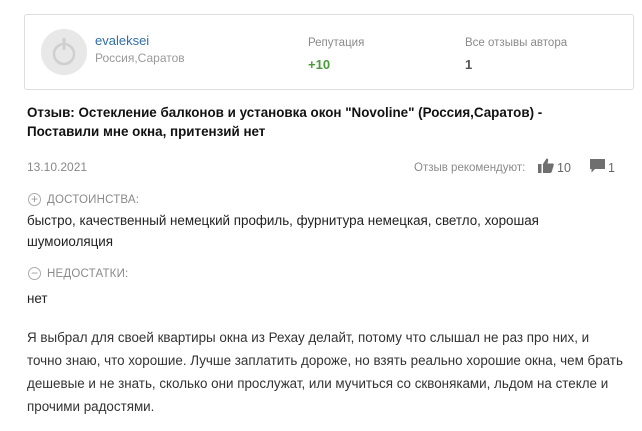  What do you see at coordinates (516, 43) in the screenshot?
I see `all-reviews-label: Все отзывы автора` at bounding box center [516, 43].